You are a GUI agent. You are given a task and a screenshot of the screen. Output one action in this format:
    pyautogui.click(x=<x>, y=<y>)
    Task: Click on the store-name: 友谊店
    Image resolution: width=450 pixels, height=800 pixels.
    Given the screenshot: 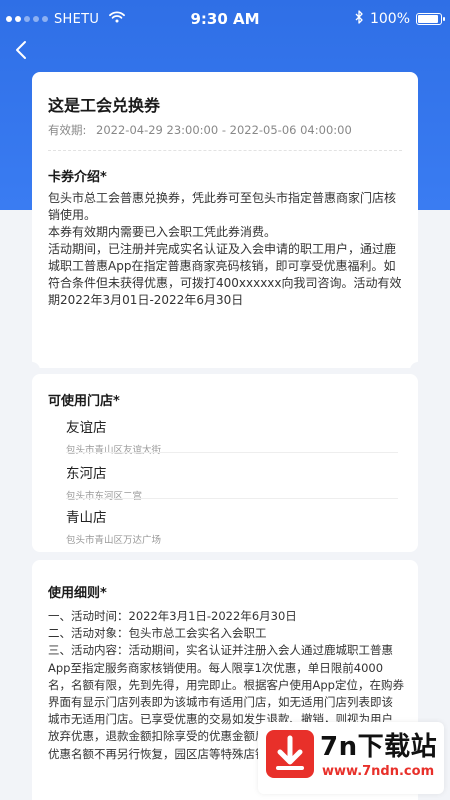 What is the action you would take?
    pyautogui.click(x=86, y=428)
    